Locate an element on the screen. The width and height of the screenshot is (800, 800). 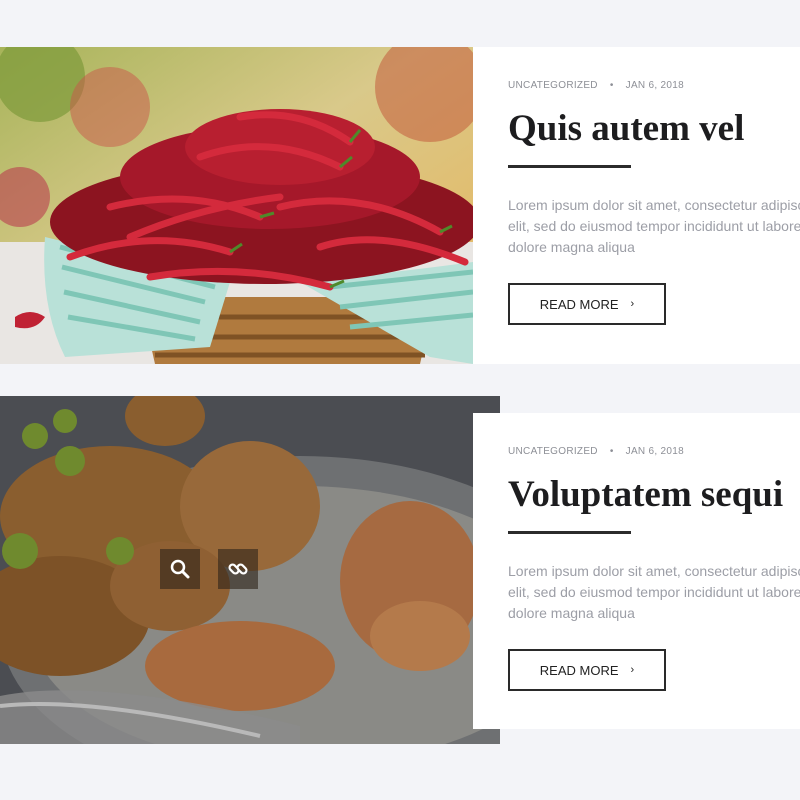
search-icon is located at coordinates (180, 569).